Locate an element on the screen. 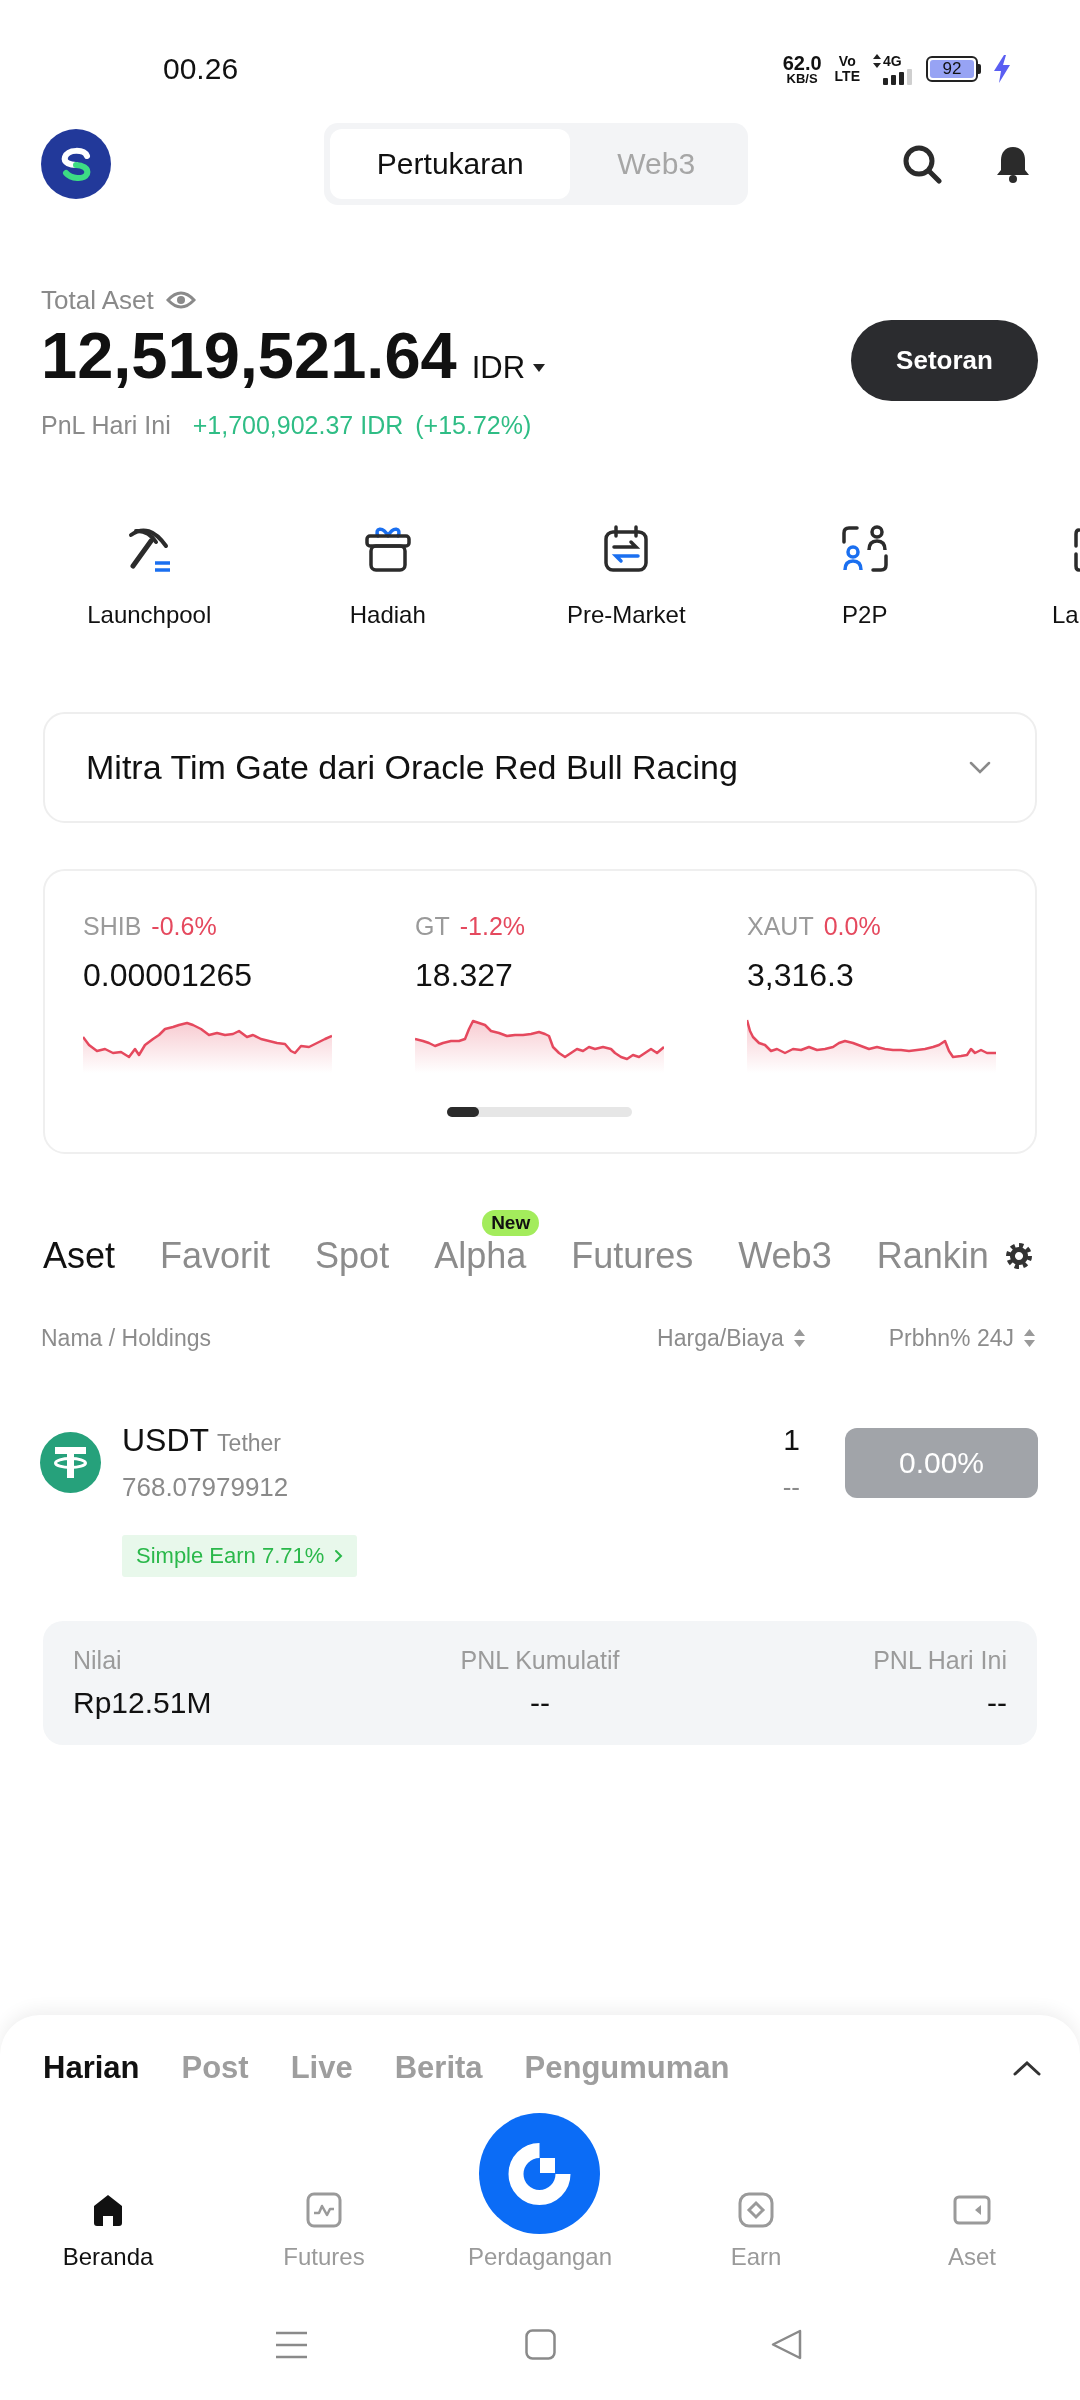  asset-price: 1 is located at coordinates (791, 1440).